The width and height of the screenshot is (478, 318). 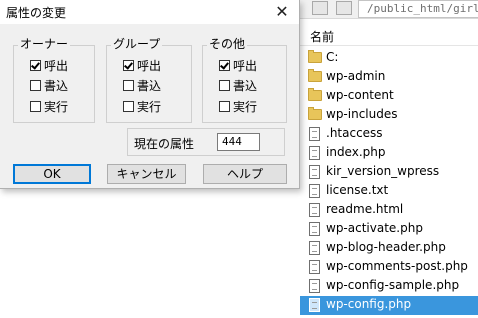 What do you see at coordinates (164, 144) in the screenshot?
I see `current-attribute-label: 現在の属性` at bounding box center [164, 144].